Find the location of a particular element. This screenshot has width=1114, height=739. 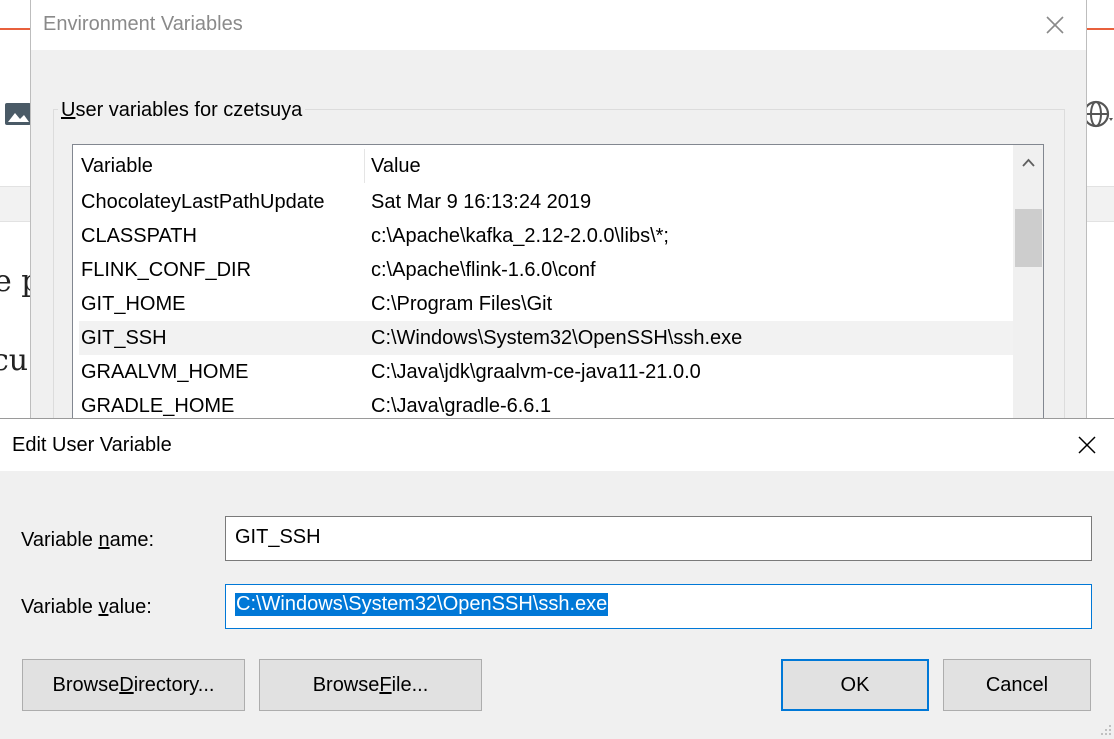

column-divider is located at coordinates (364, 166).